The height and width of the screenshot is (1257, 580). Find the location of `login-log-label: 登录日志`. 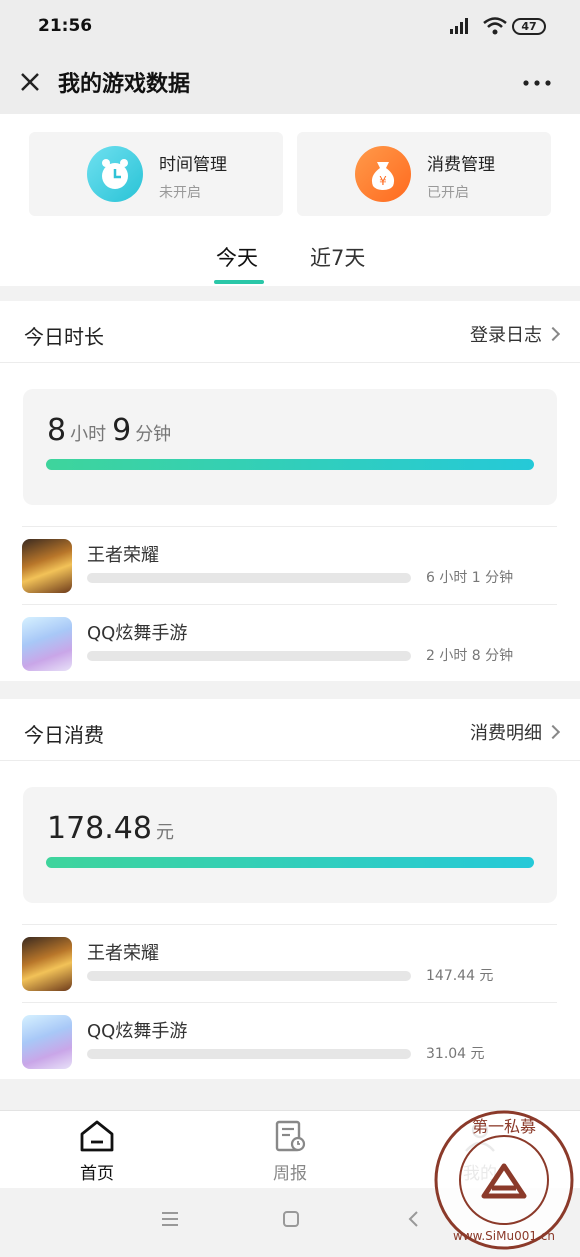

login-log-label: 登录日志 is located at coordinates (506, 335).